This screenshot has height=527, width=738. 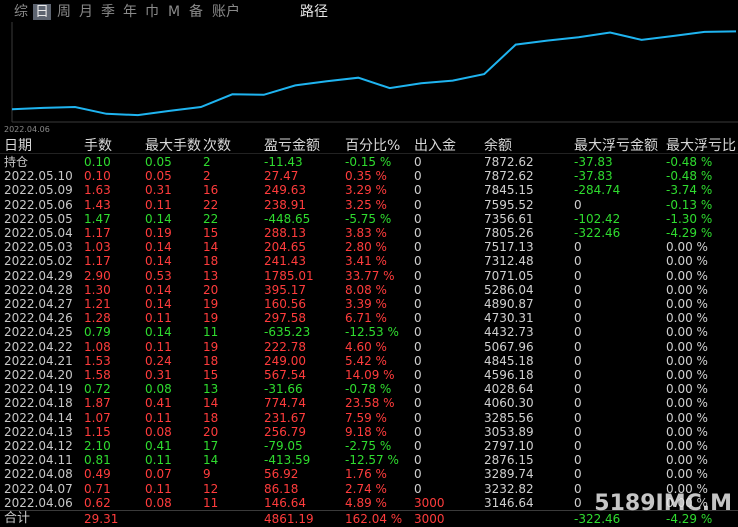 I want to click on column-header-pnl: 盈亏金额, so click(x=292, y=146).